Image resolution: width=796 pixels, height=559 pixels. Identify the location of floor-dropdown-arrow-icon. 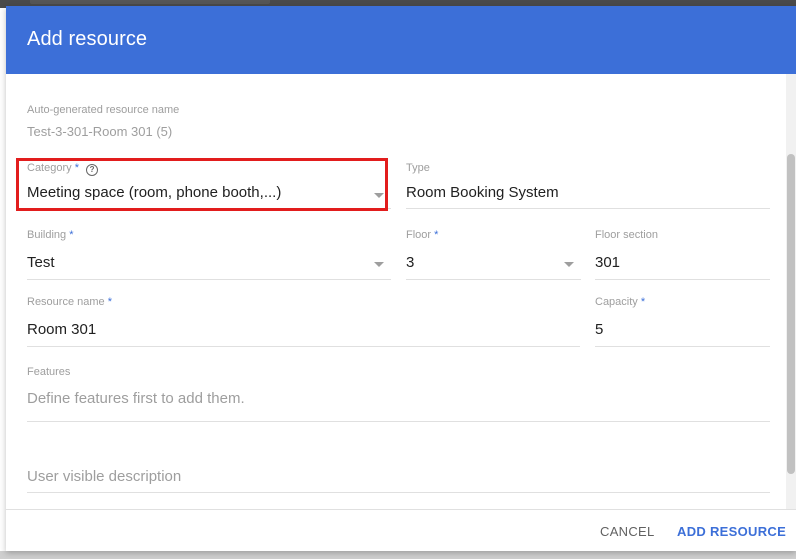
(569, 264).